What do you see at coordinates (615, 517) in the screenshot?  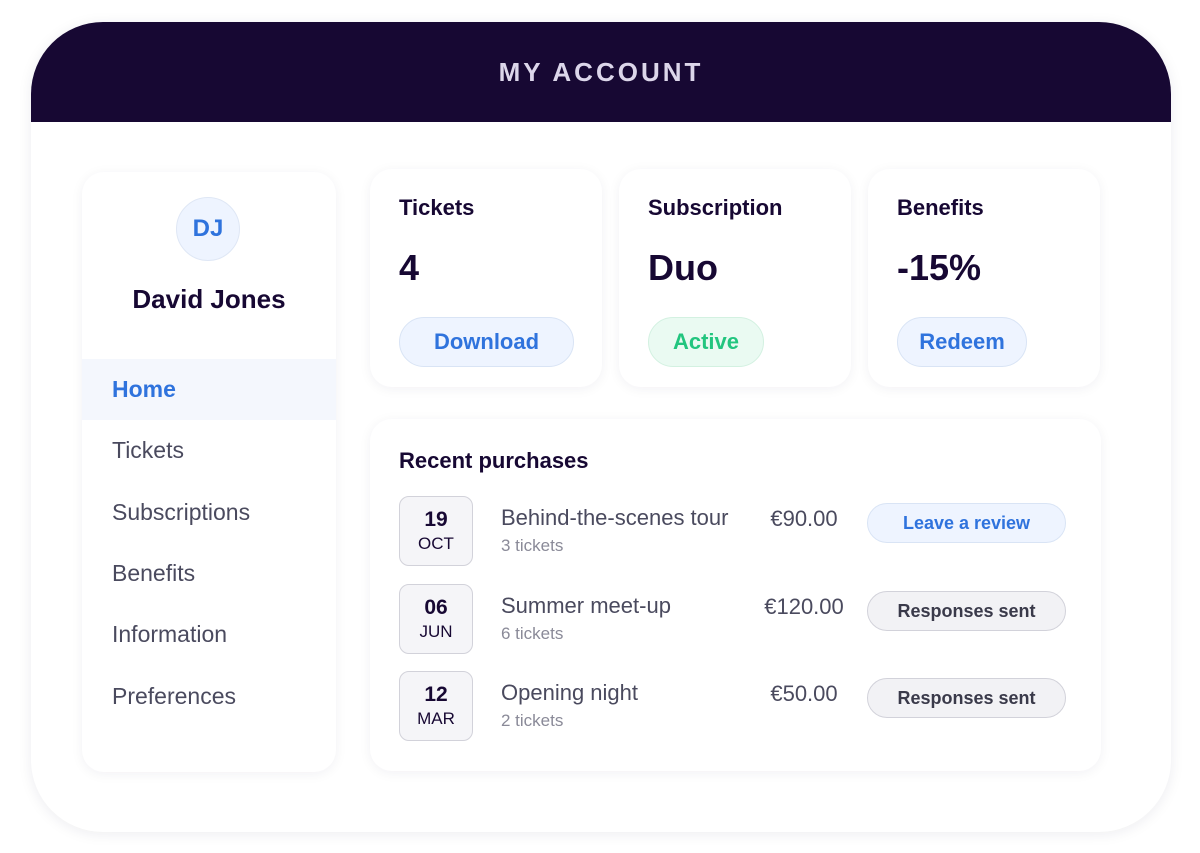 I see `purchase-title: Behind-the-scenes tour` at bounding box center [615, 517].